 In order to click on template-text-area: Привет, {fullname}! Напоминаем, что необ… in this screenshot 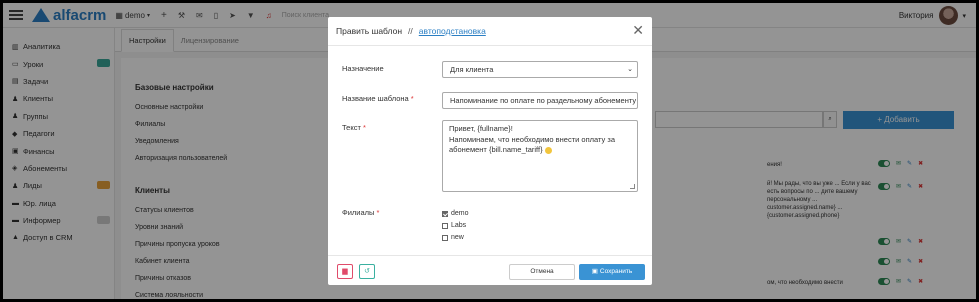, I will do `click(540, 156)`.